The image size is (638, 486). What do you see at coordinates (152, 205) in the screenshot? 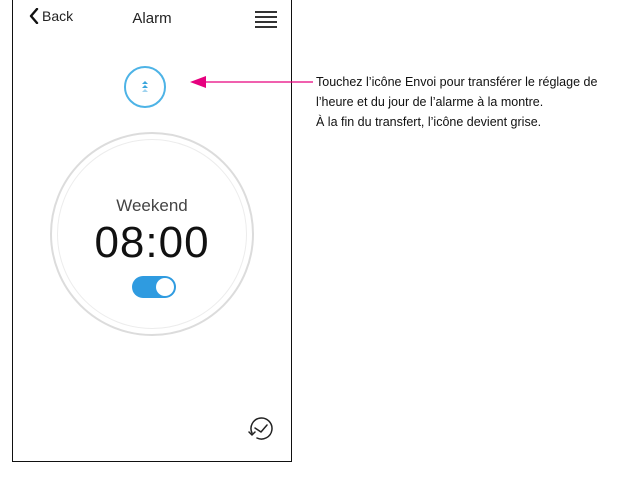
I see `alarm-label: Weekend` at bounding box center [152, 205].